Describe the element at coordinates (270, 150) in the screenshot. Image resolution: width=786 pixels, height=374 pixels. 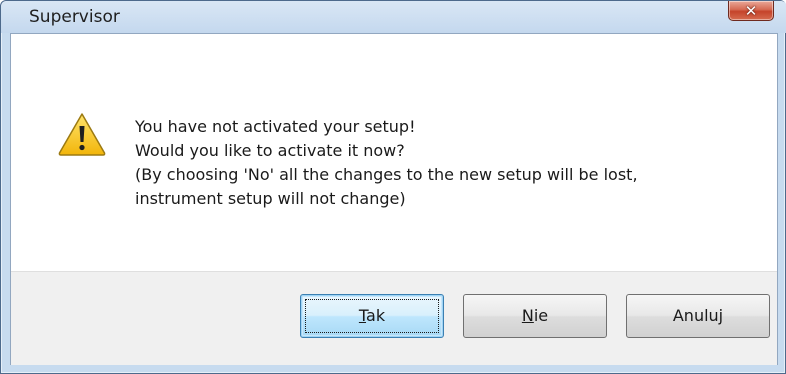
I see `message-line: Would you like to activate it now?` at that location.